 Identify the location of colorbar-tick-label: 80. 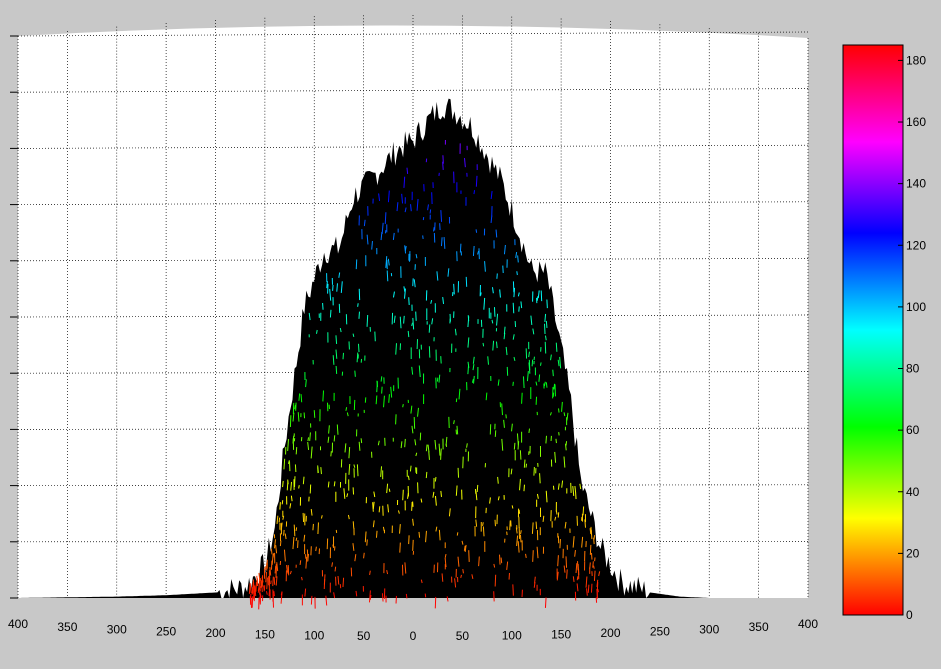
(913, 369).